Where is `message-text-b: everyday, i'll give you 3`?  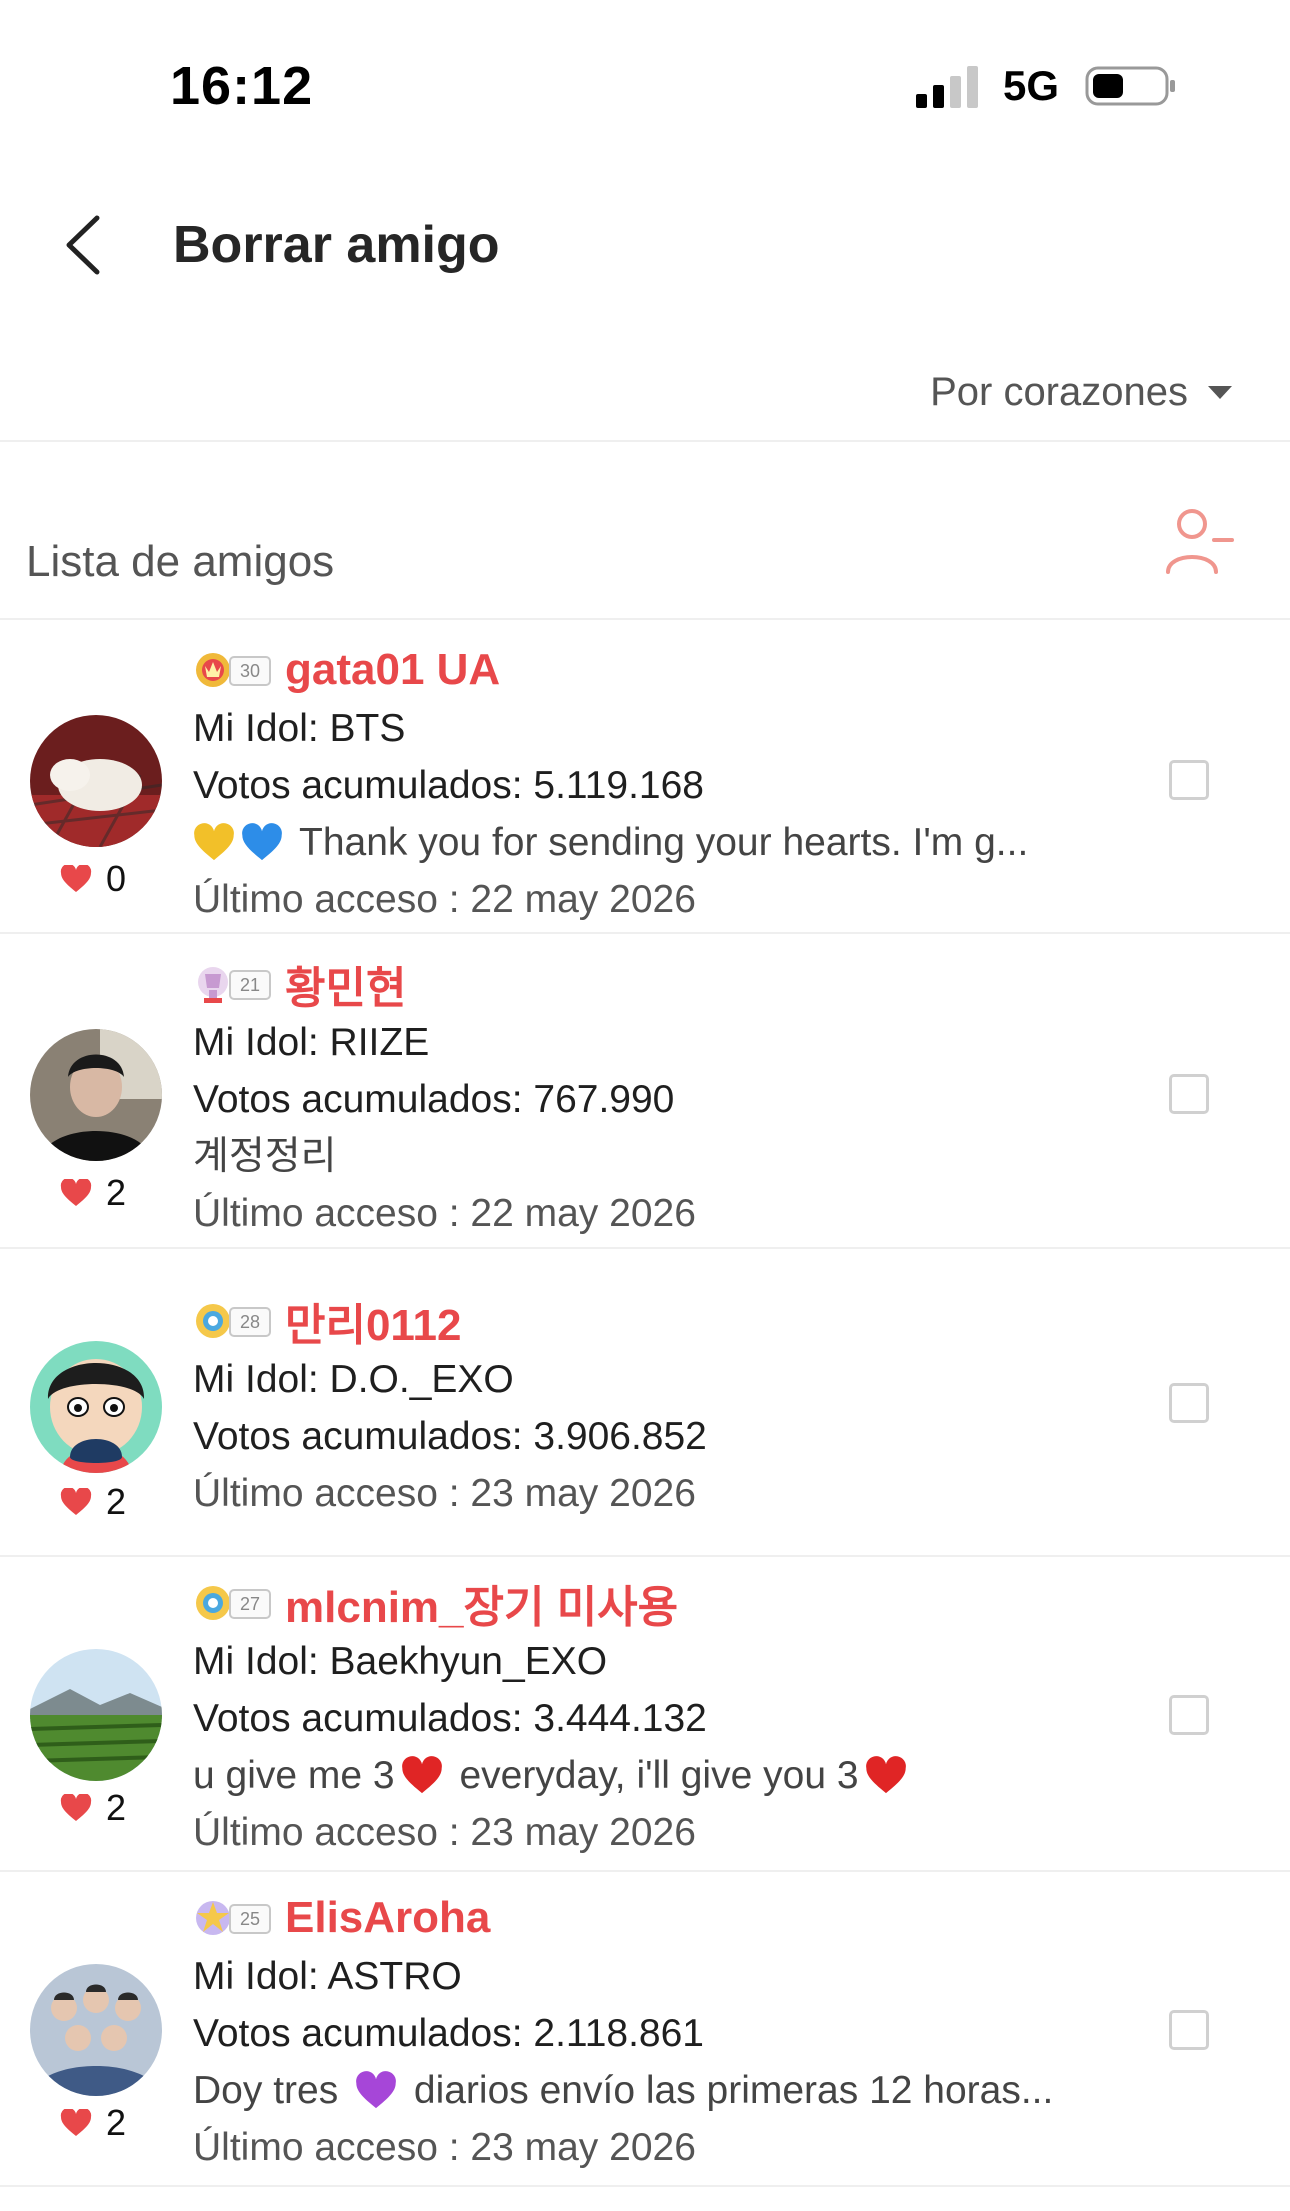 message-text-b: everyday, i'll give you 3 is located at coordinates (653, 1775).